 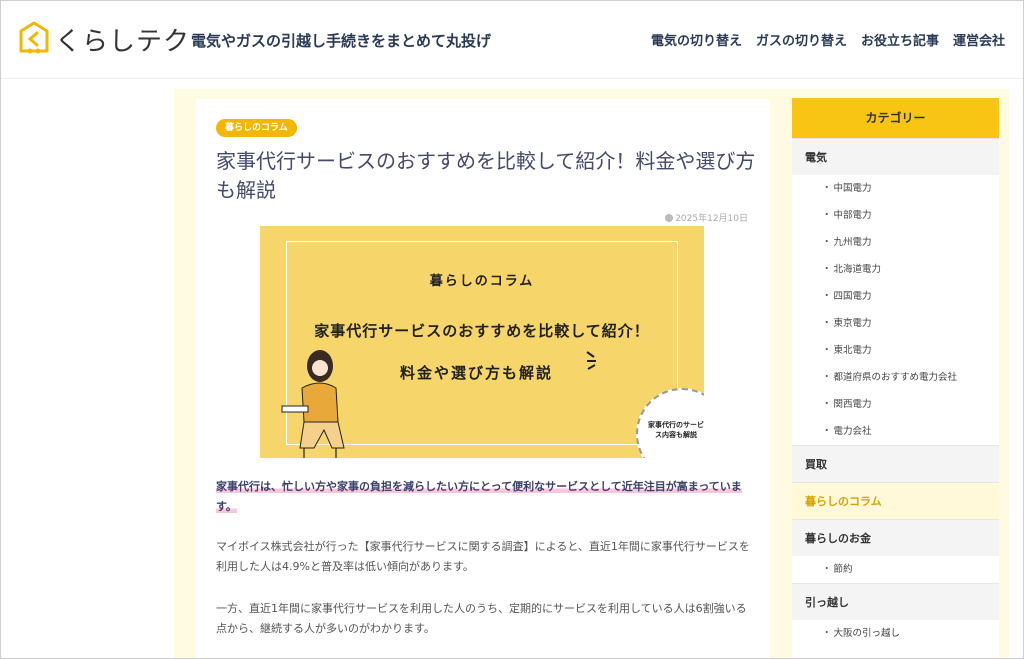 I want to click on sidebar-category-purchase: 買取, so click(x=895, y=463).